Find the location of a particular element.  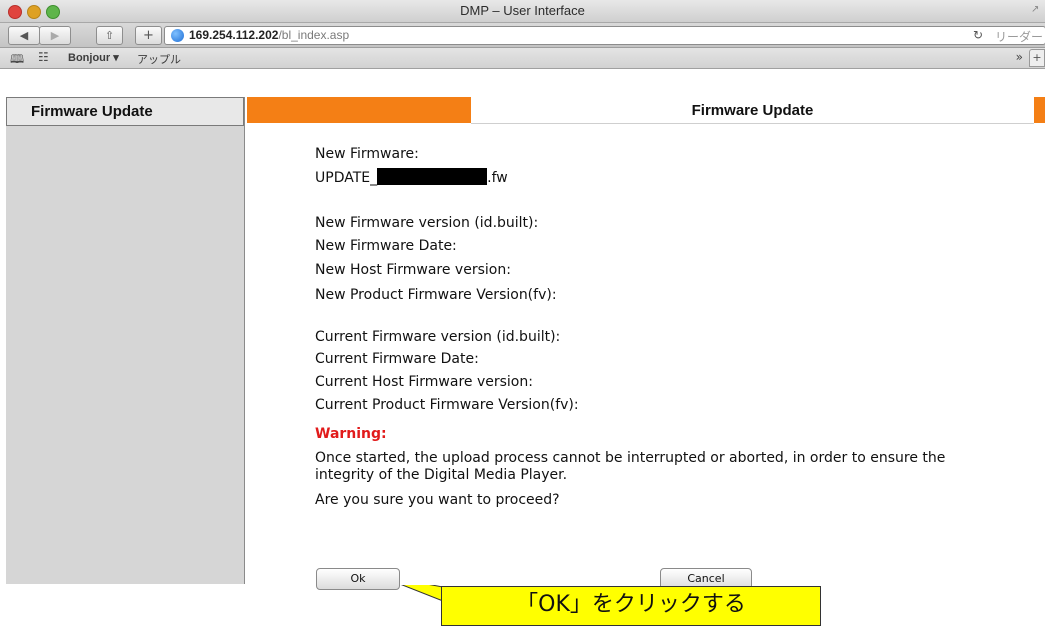

filename-prefix: UPDATE_ is located at coordinates (346, 178).